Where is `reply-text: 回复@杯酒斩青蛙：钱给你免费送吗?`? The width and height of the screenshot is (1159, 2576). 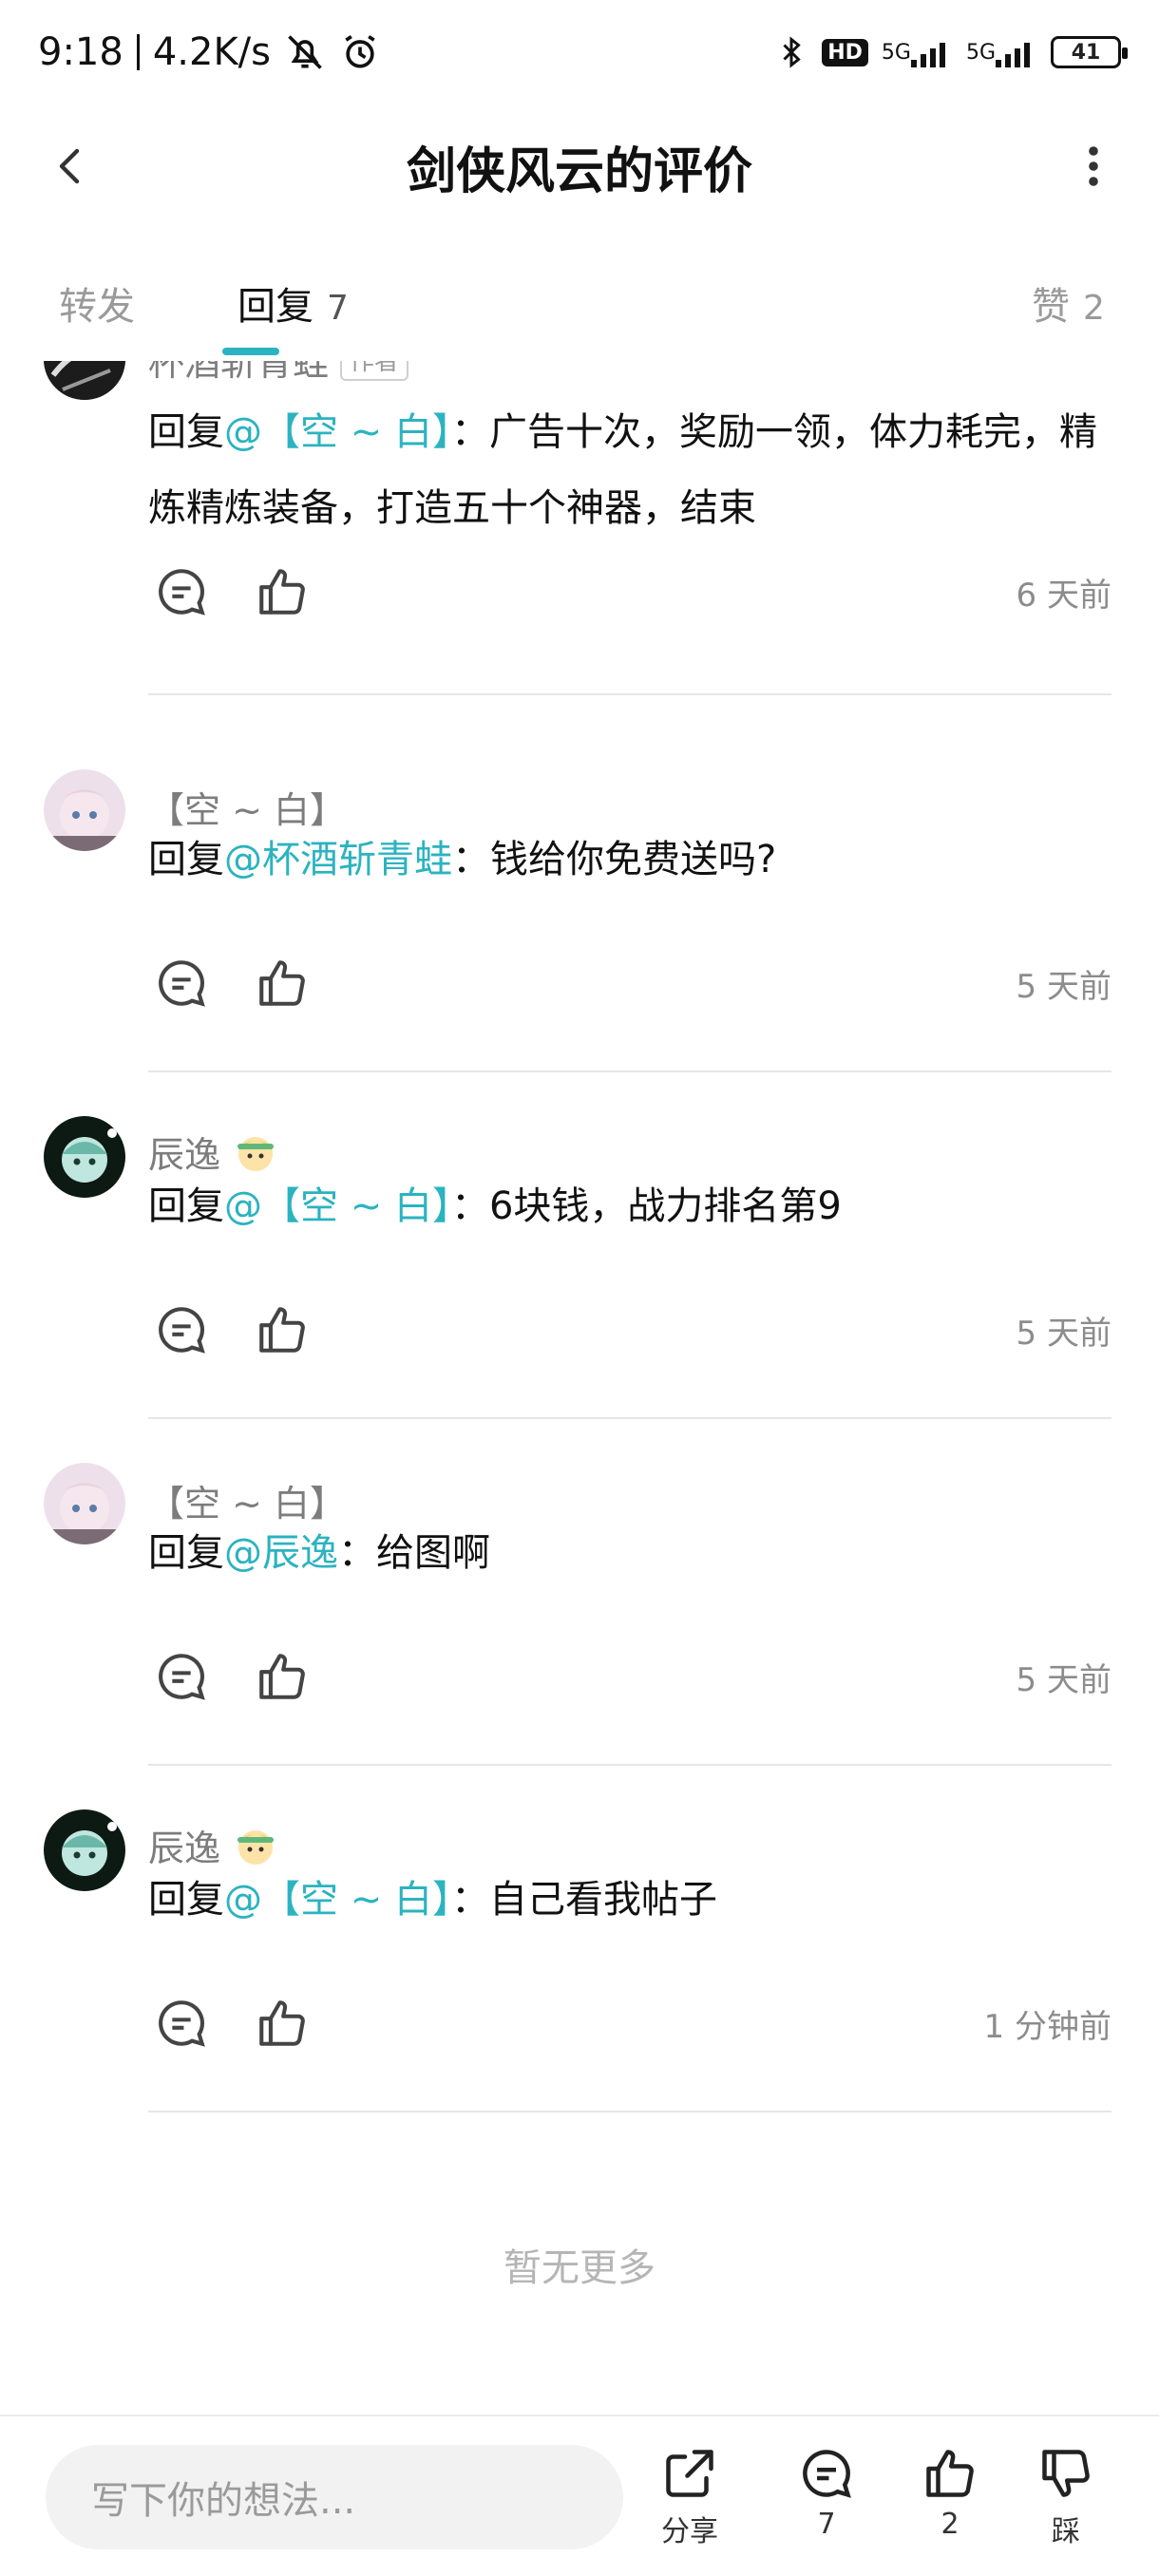
reply-text: 回复@杯酒斩青蛙：钱给你免费送吗? is located at coordinates (632, 860).